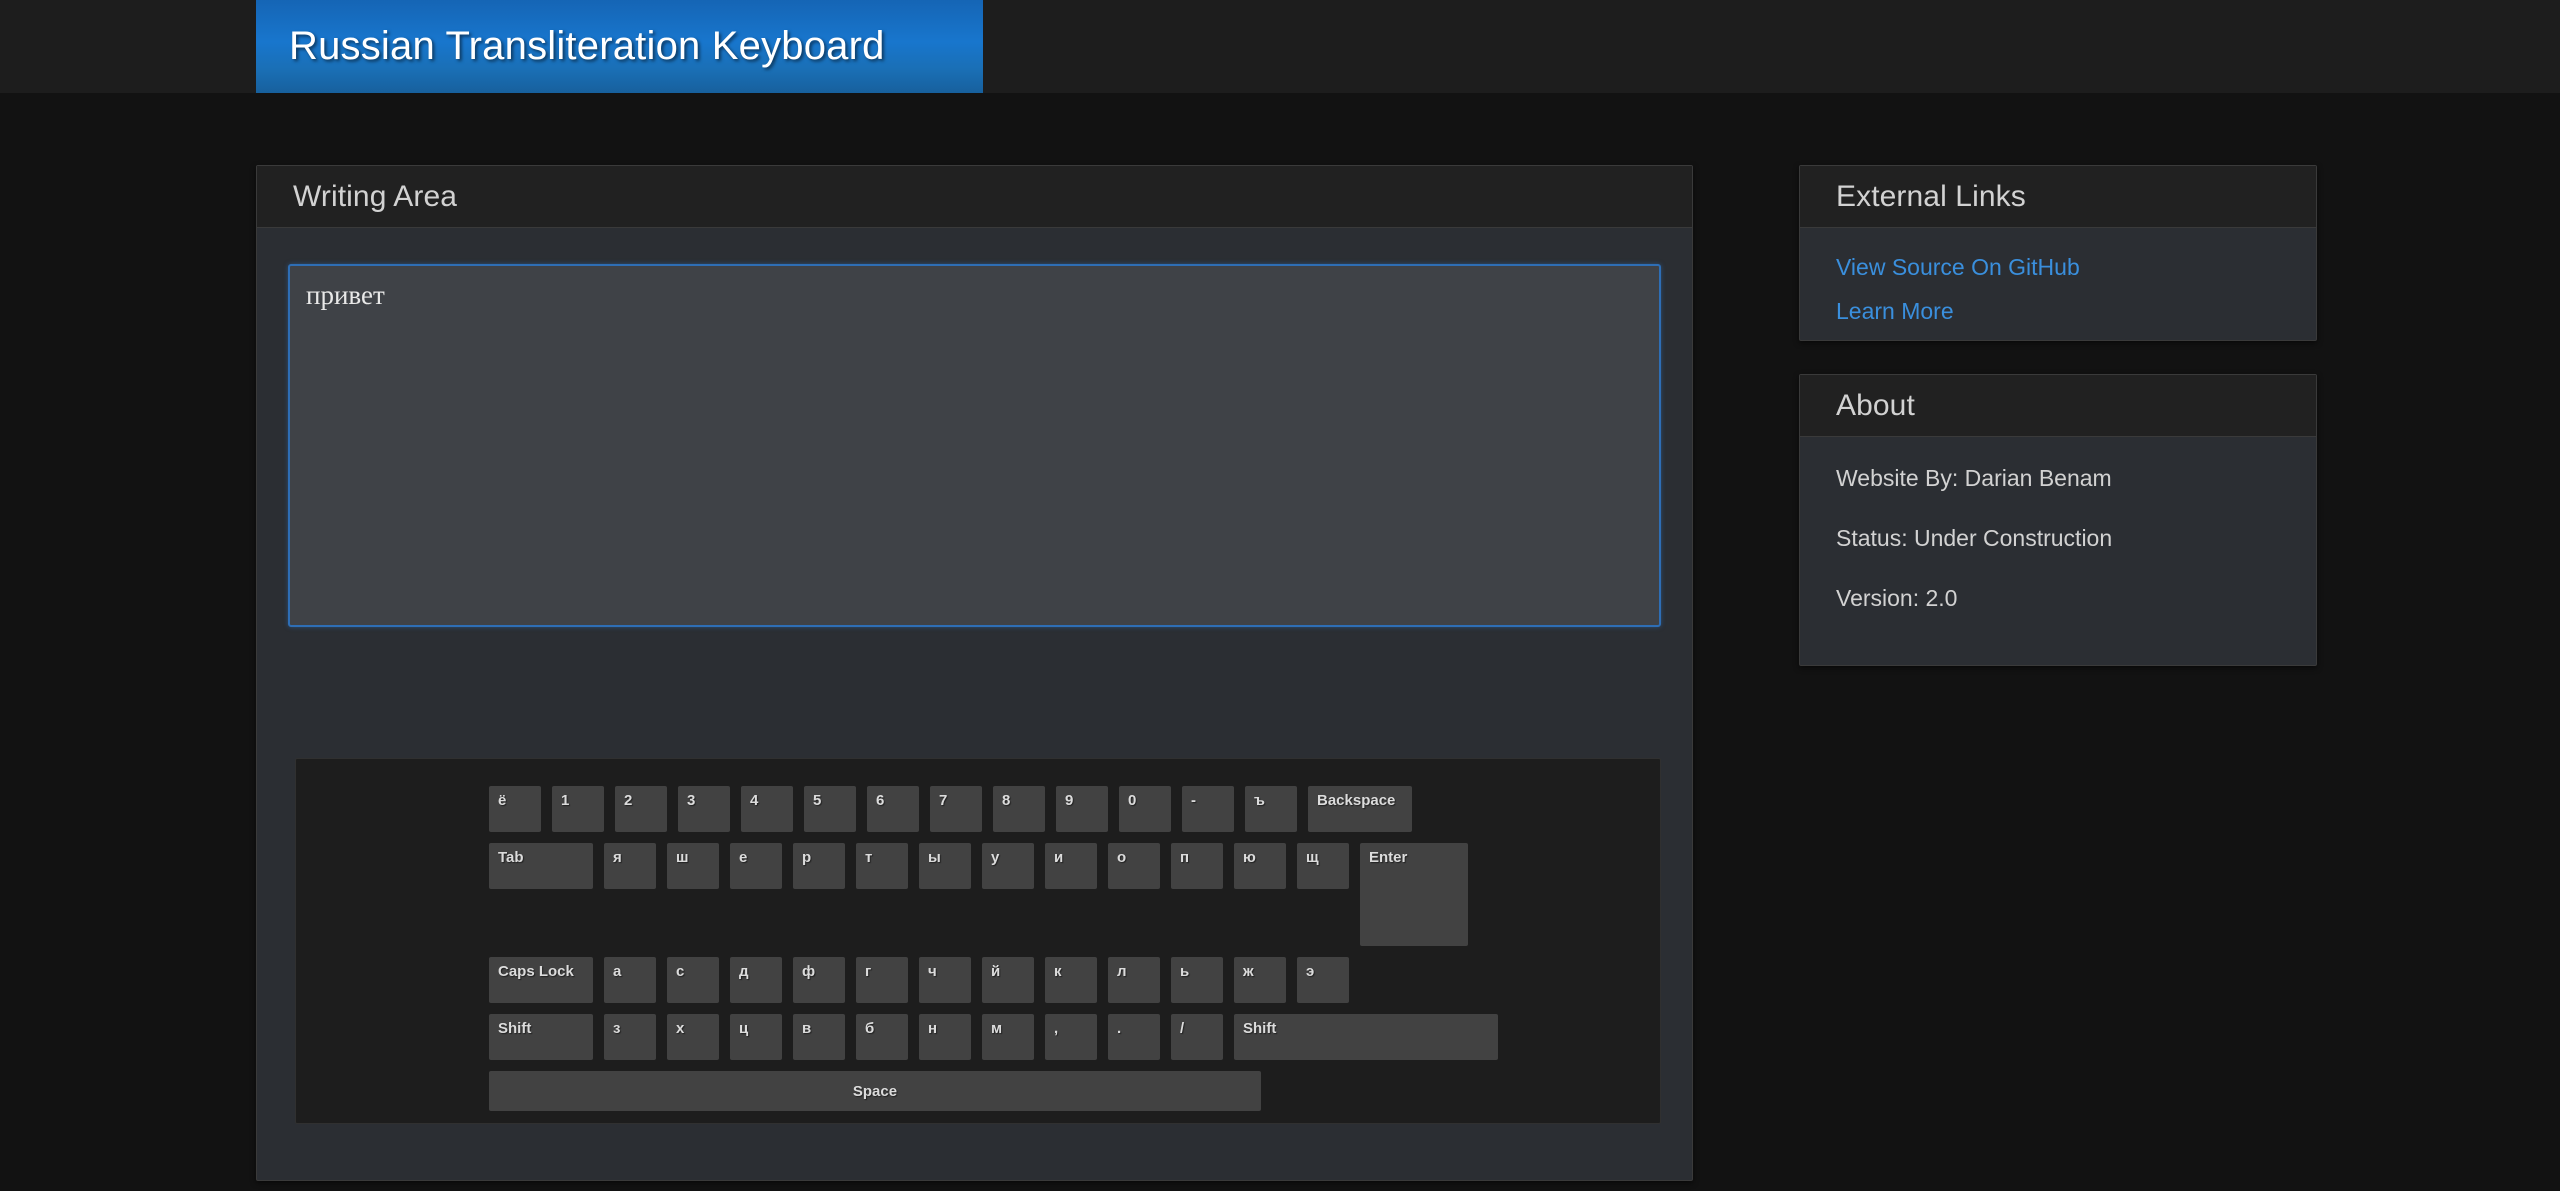 This screenshot has width=2560, height=1191. I want to click on writing-area-title: Writing Area, so click(375, 196).